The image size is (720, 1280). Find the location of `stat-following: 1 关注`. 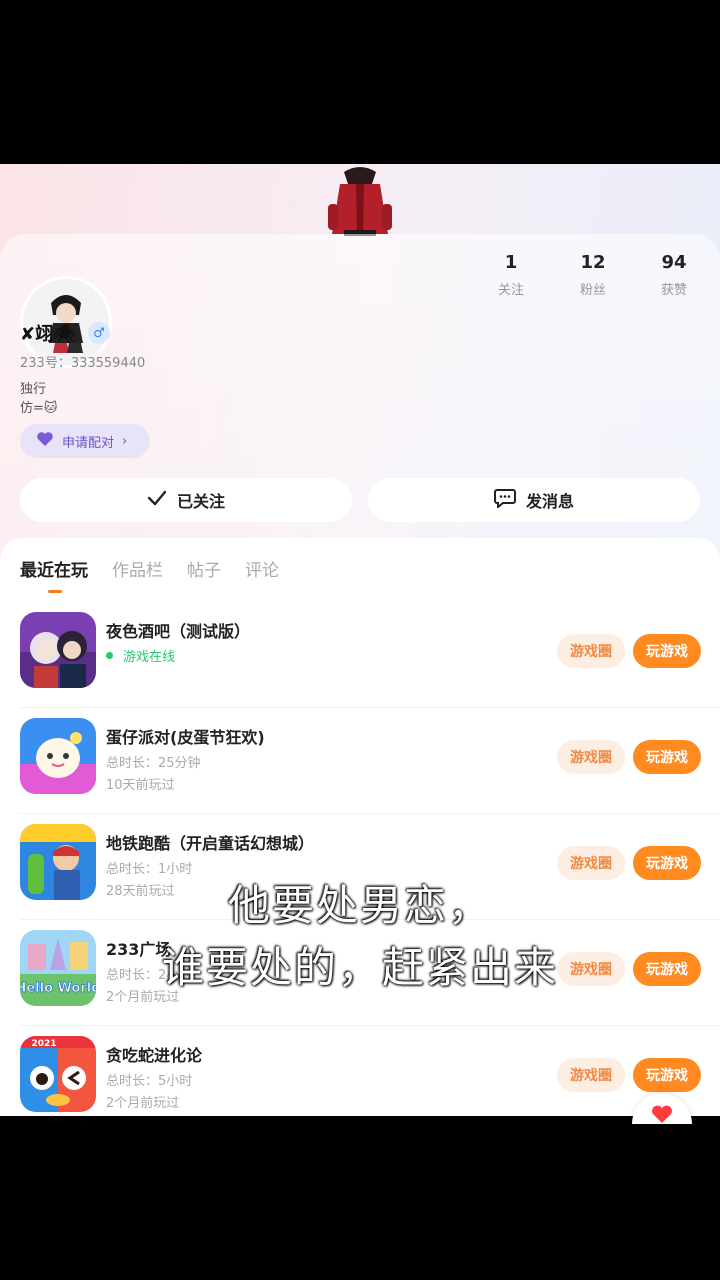

stat-following: 1 关注 is located at coordinates (511, 275).